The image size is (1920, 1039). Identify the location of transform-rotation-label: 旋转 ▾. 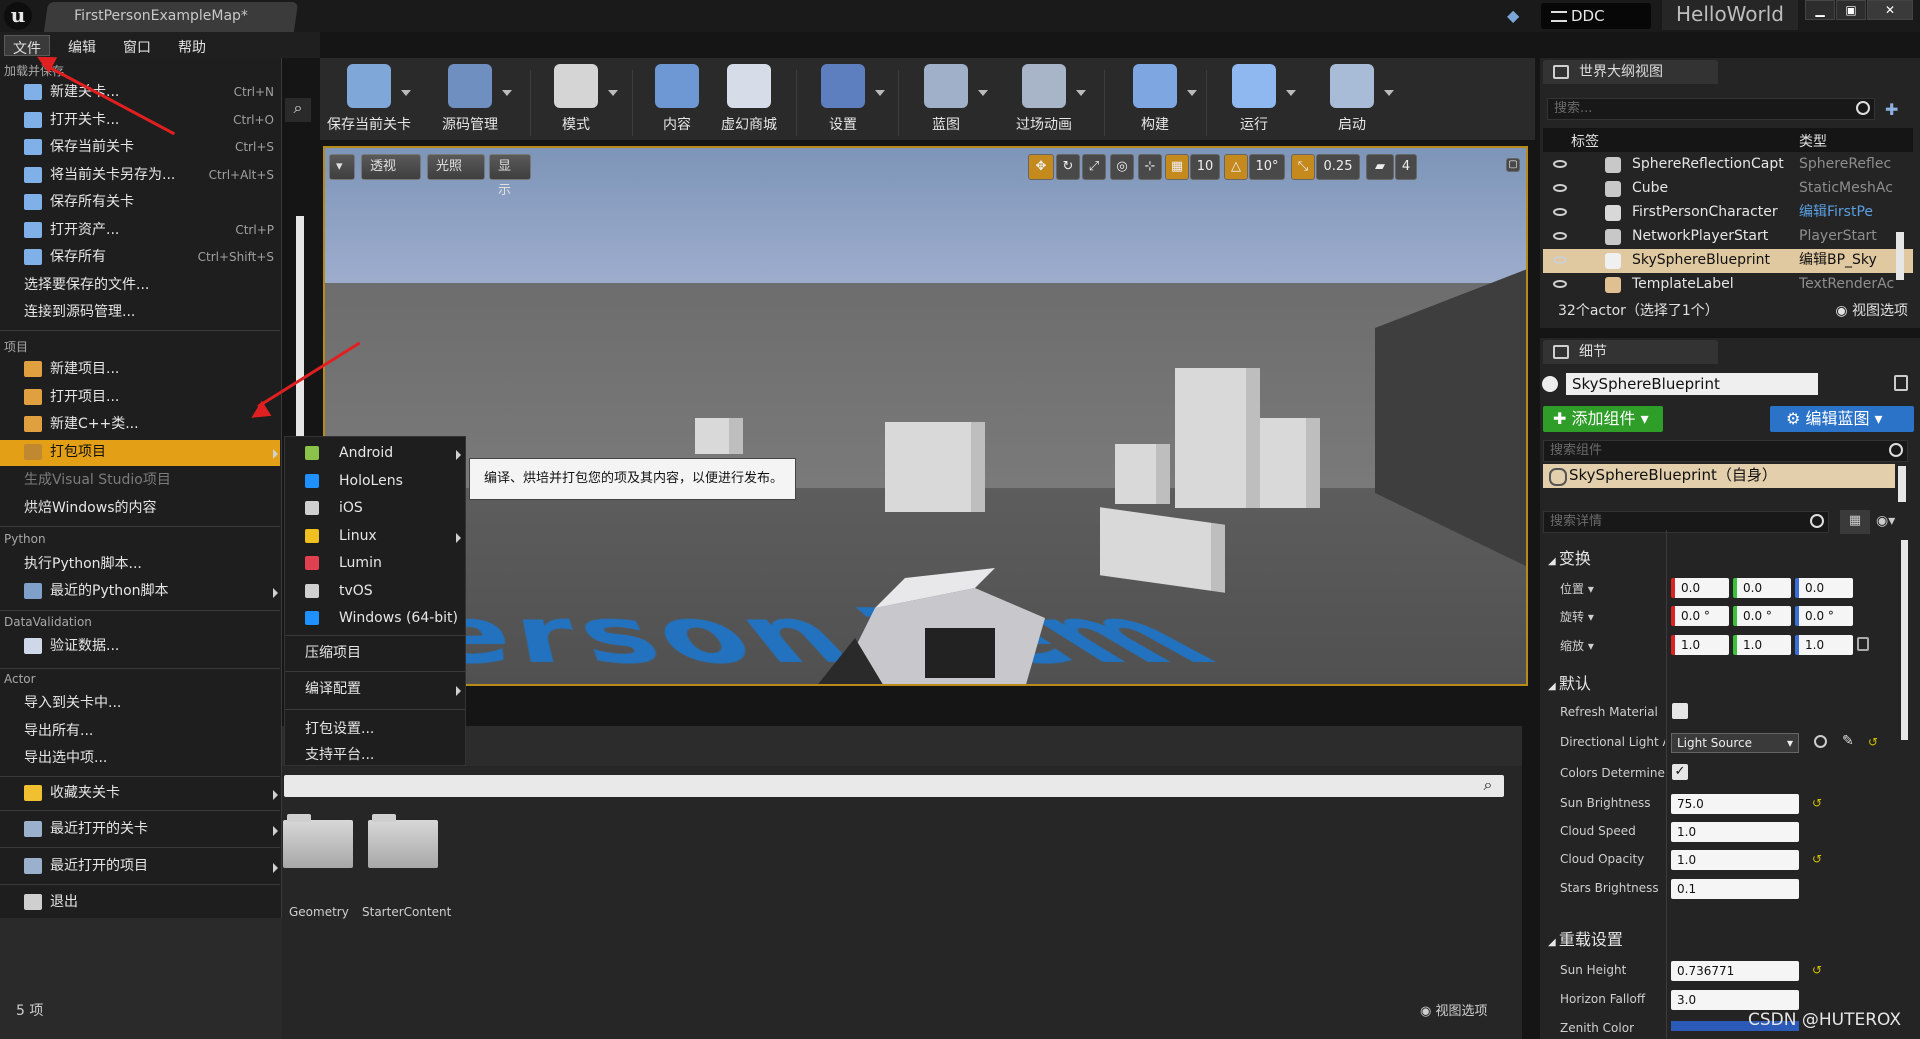
(1612, 616).